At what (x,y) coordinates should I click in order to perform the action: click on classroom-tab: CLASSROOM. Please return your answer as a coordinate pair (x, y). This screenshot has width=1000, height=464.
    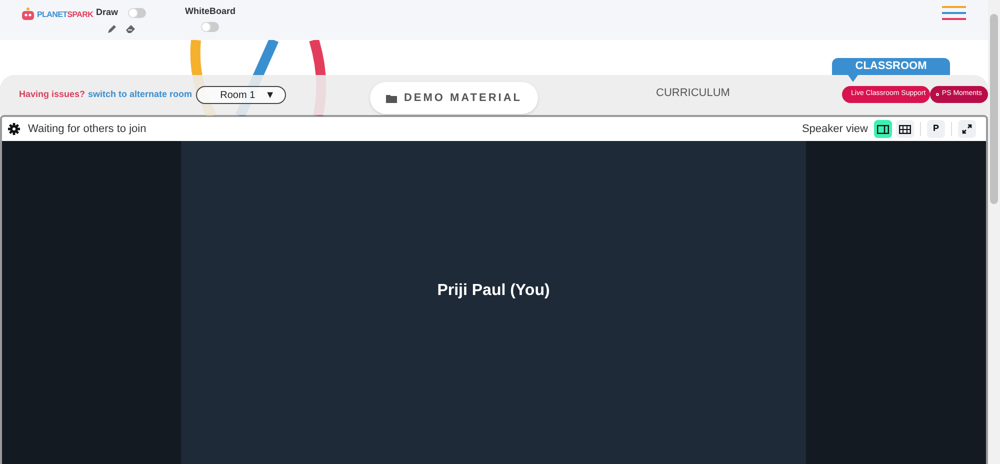
    Looking at the image, I should click on (891, 66).